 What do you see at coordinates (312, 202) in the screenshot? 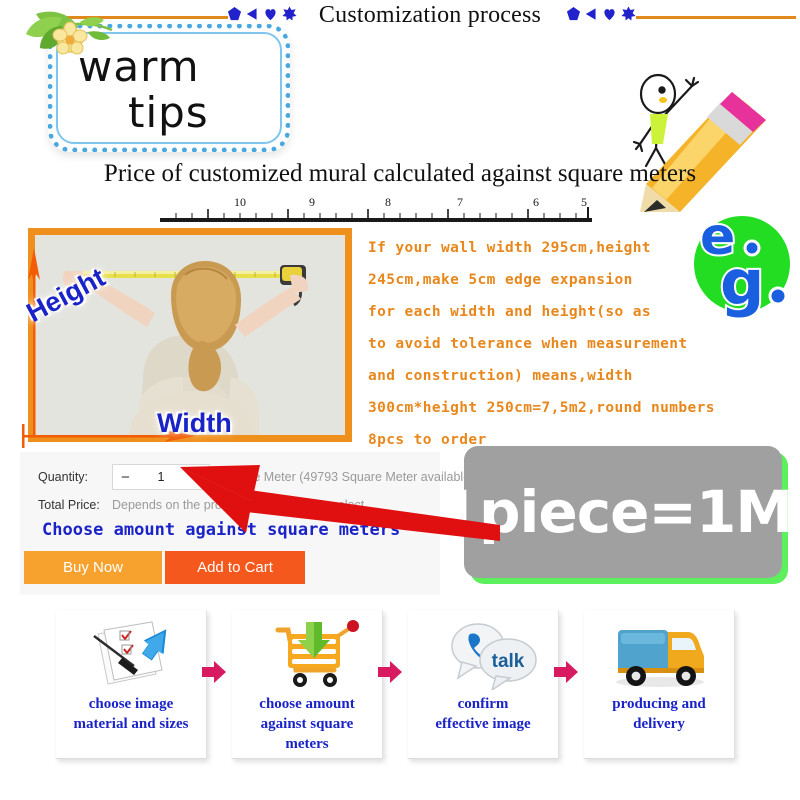
I see `ruler-tick-9: 9` at bounding box center [312, 202].